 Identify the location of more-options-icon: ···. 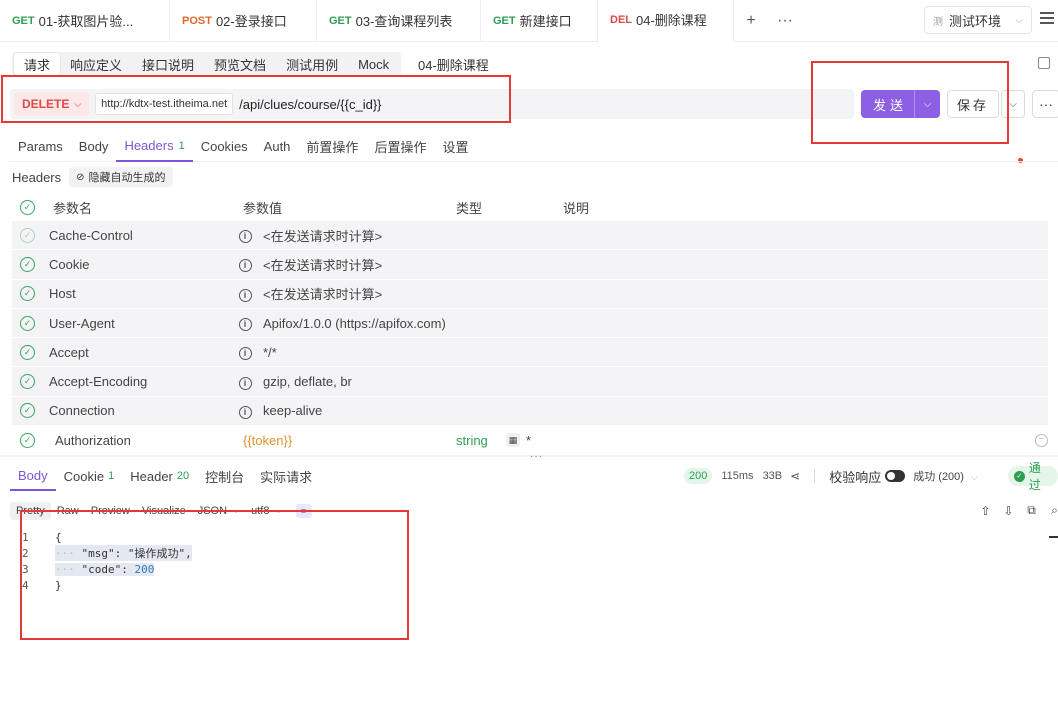
(1045, 104).